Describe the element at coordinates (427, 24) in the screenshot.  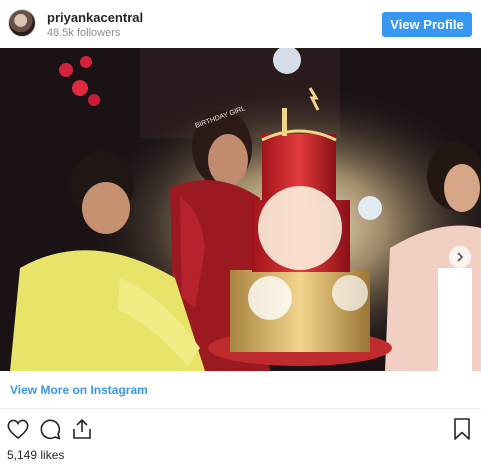
I see `view-profile-button: View Profile` at that location.